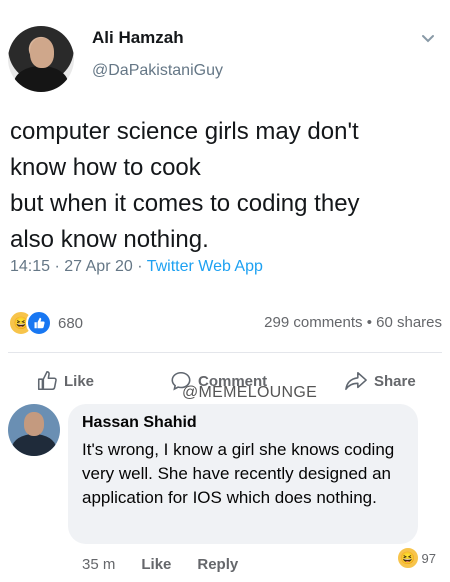 This screenshot has width=450, height=582. I want to click on comments-shares-count: 299 comments • 60 shares, so click(353, 322).